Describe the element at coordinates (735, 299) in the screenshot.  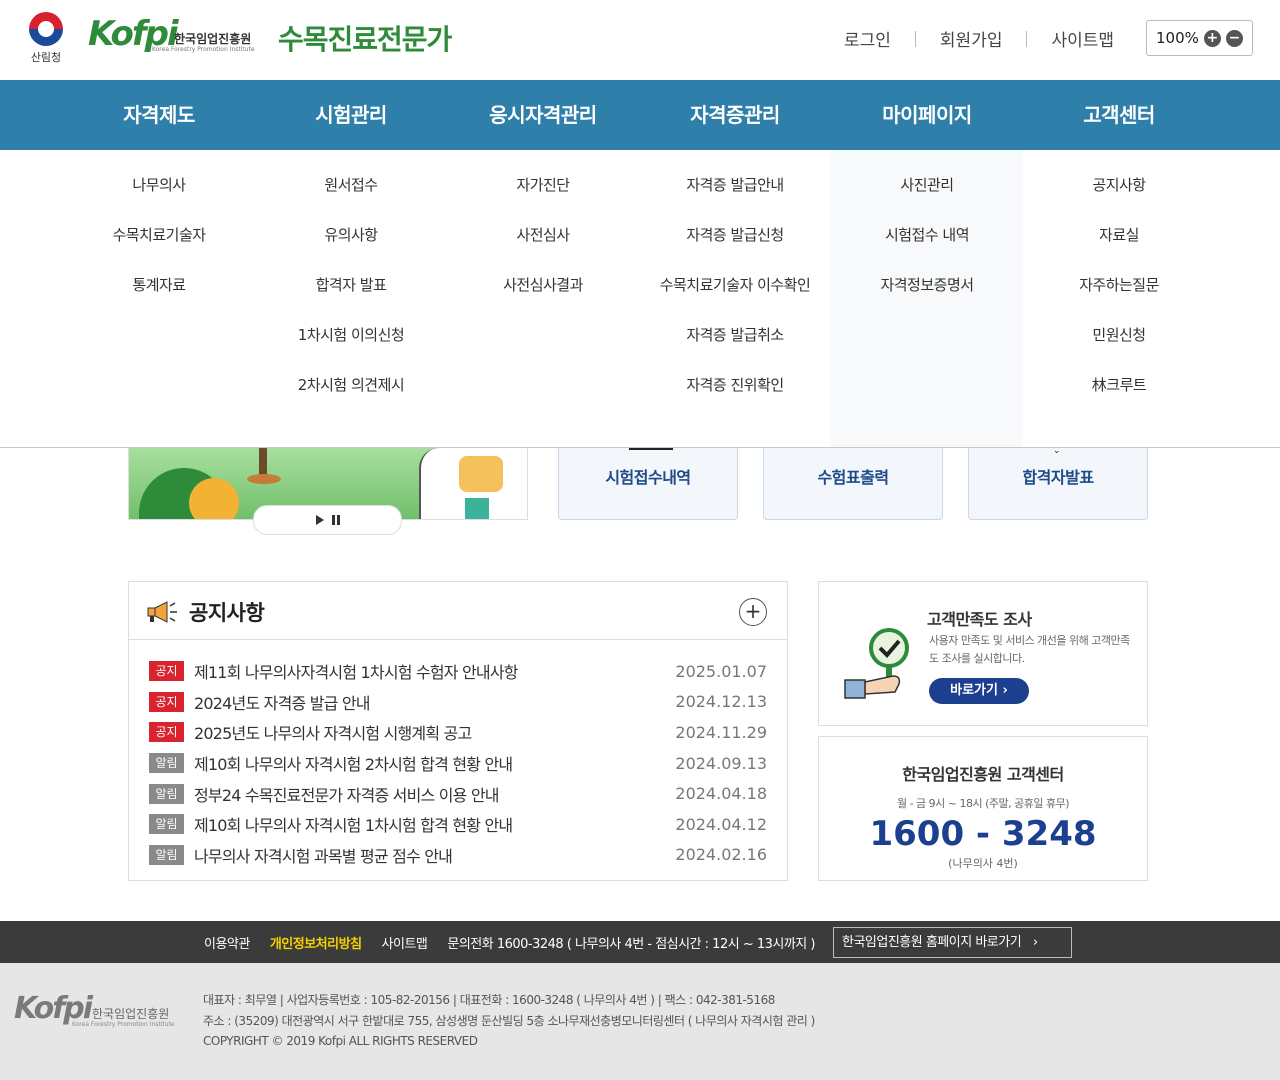
I see `submenu-item: 수목치료기술자 이수확인` at that location.